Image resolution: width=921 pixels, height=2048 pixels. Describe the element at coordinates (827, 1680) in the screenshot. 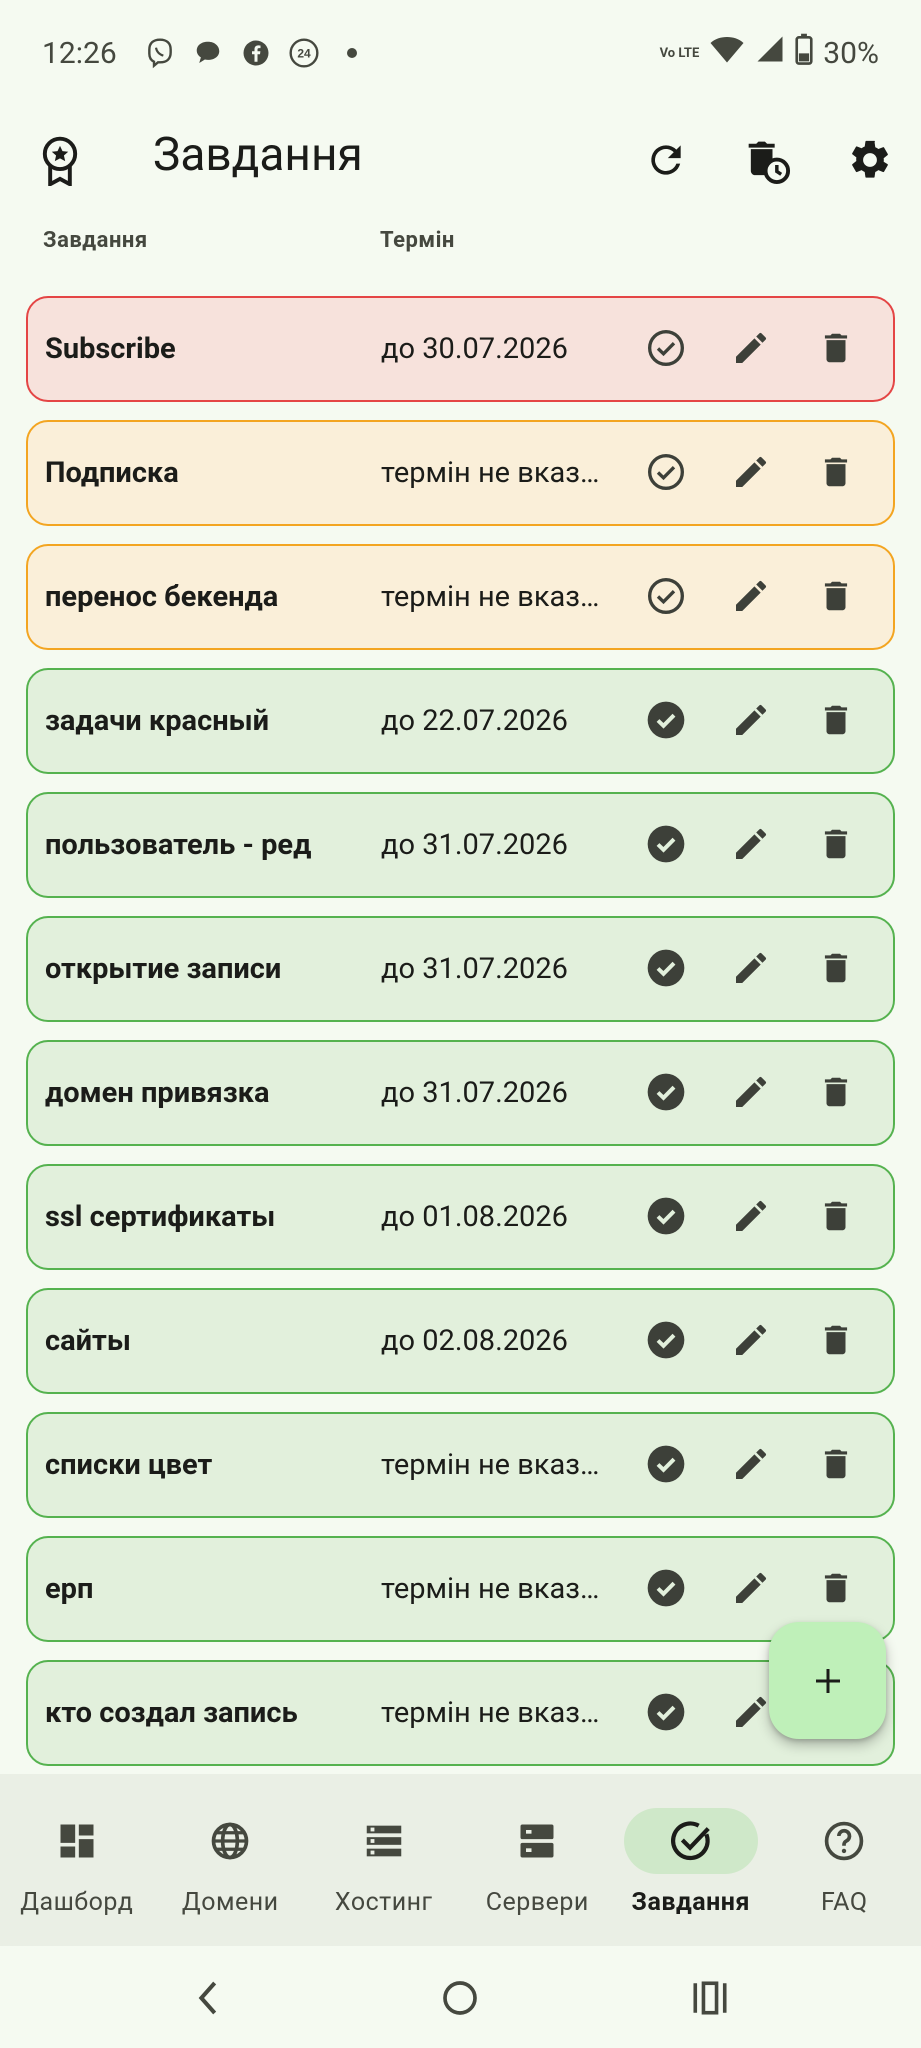

I see `add-task-button` at that location.